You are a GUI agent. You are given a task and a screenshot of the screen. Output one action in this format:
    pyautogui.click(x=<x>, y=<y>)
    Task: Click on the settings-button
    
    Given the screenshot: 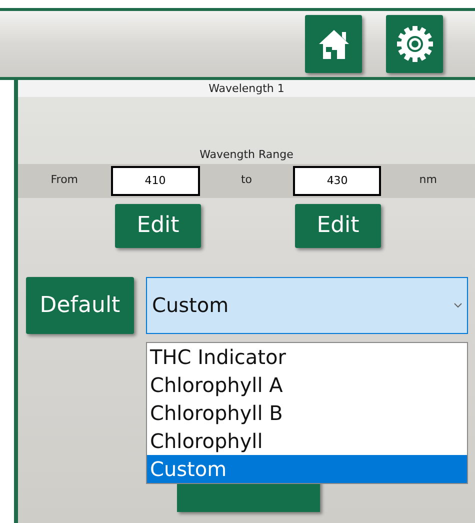 What is the action you would take?
    pyautogui.click(x=414, y=44)
    